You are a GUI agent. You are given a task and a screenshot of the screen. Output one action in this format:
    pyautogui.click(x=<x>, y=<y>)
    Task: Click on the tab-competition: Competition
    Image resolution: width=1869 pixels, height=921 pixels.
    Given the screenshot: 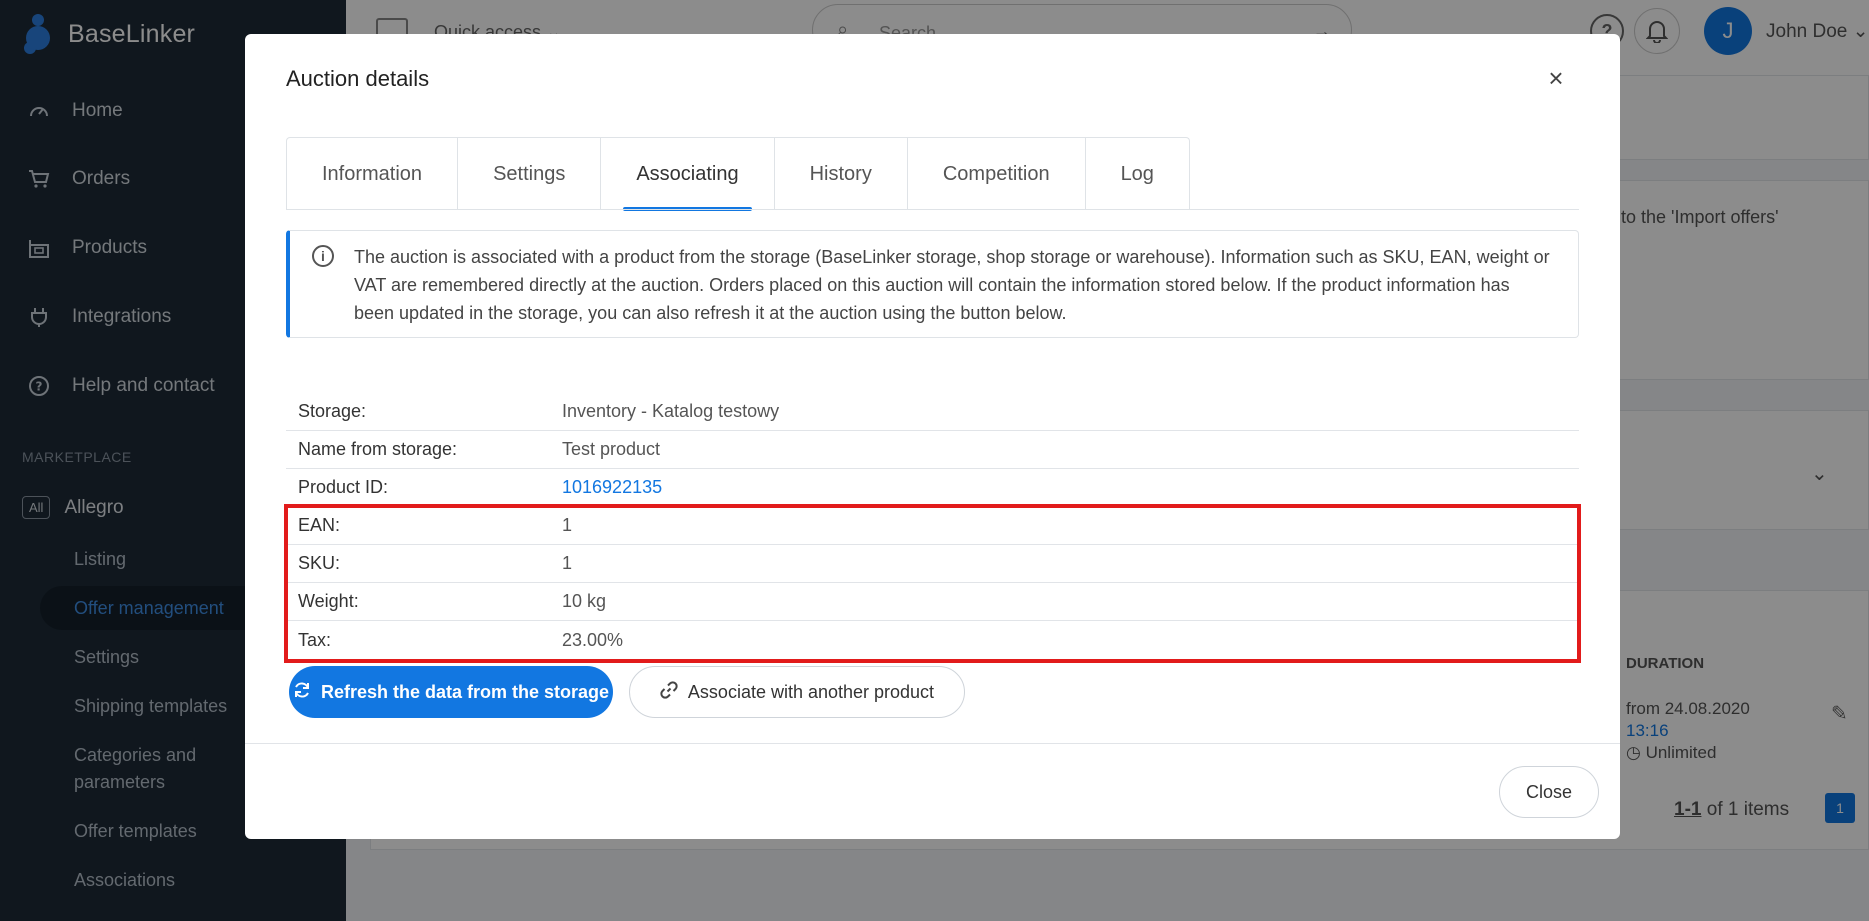 What is the action you would take?
    pyautogui.click(x=997, y=174)
    